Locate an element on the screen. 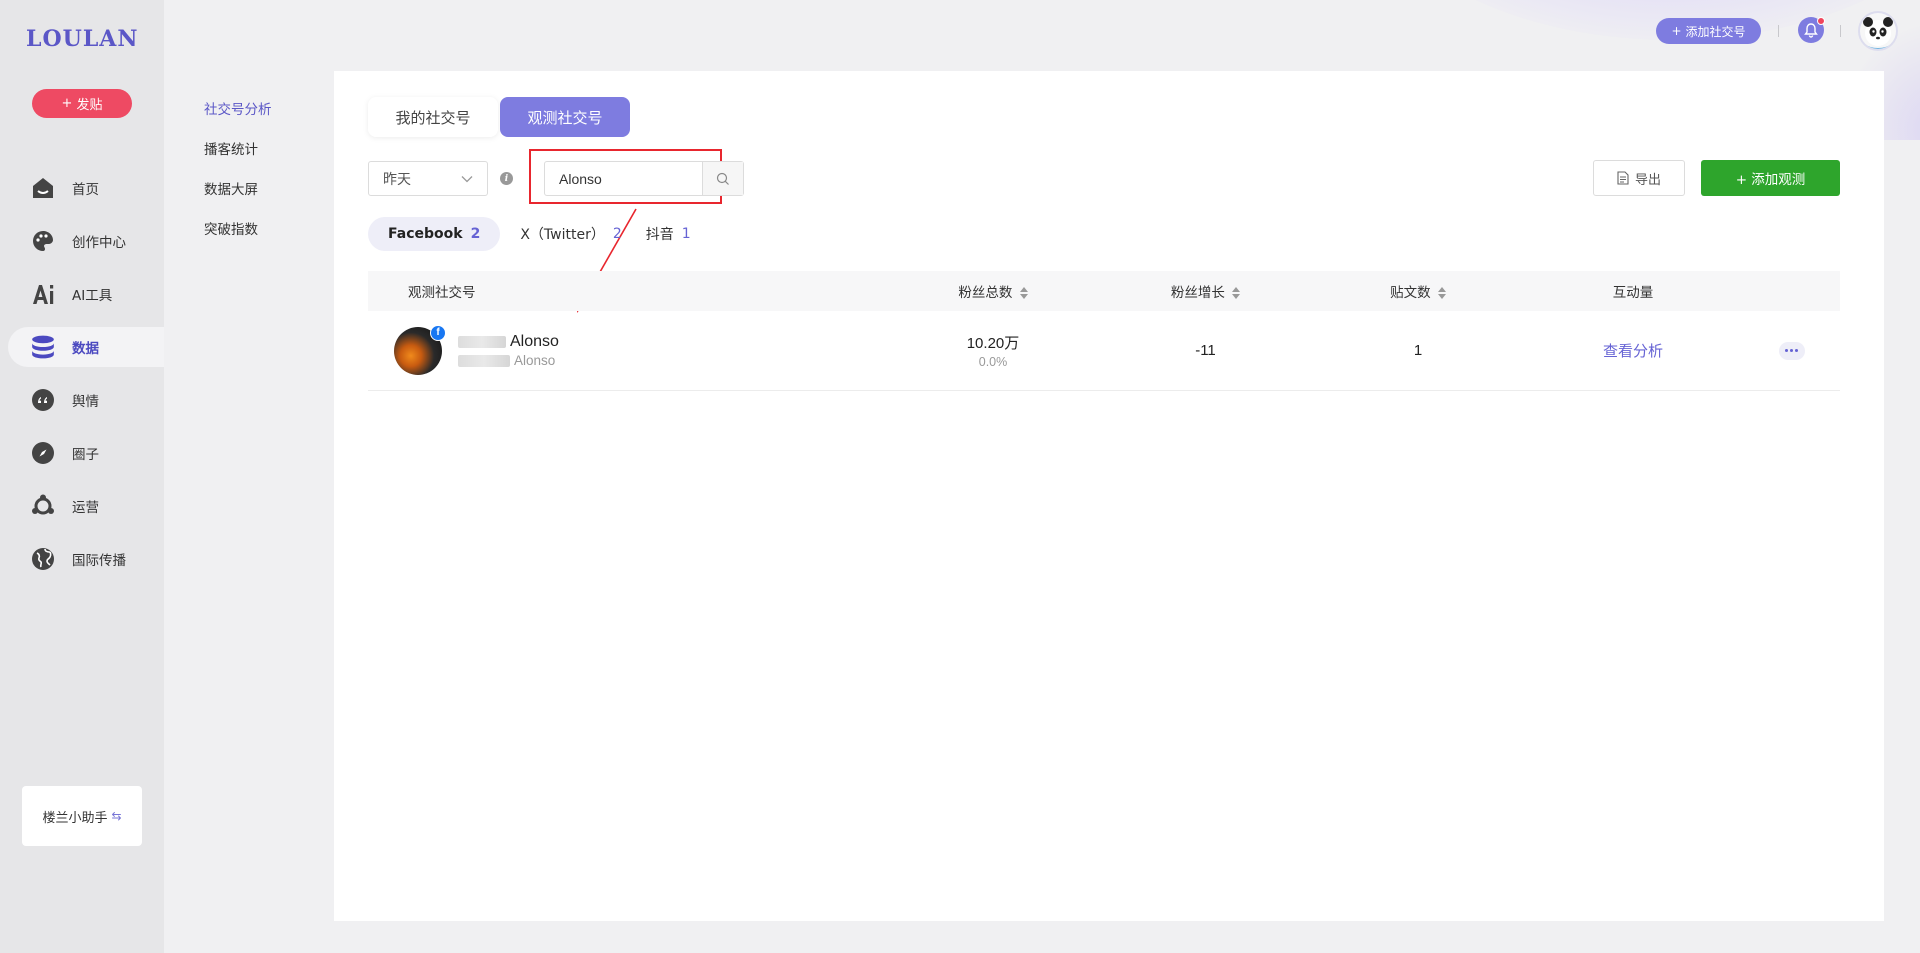 This screenshot has height=953, width=1920. sidebar-item-label: 运营 is located at coordinates (85, 508).